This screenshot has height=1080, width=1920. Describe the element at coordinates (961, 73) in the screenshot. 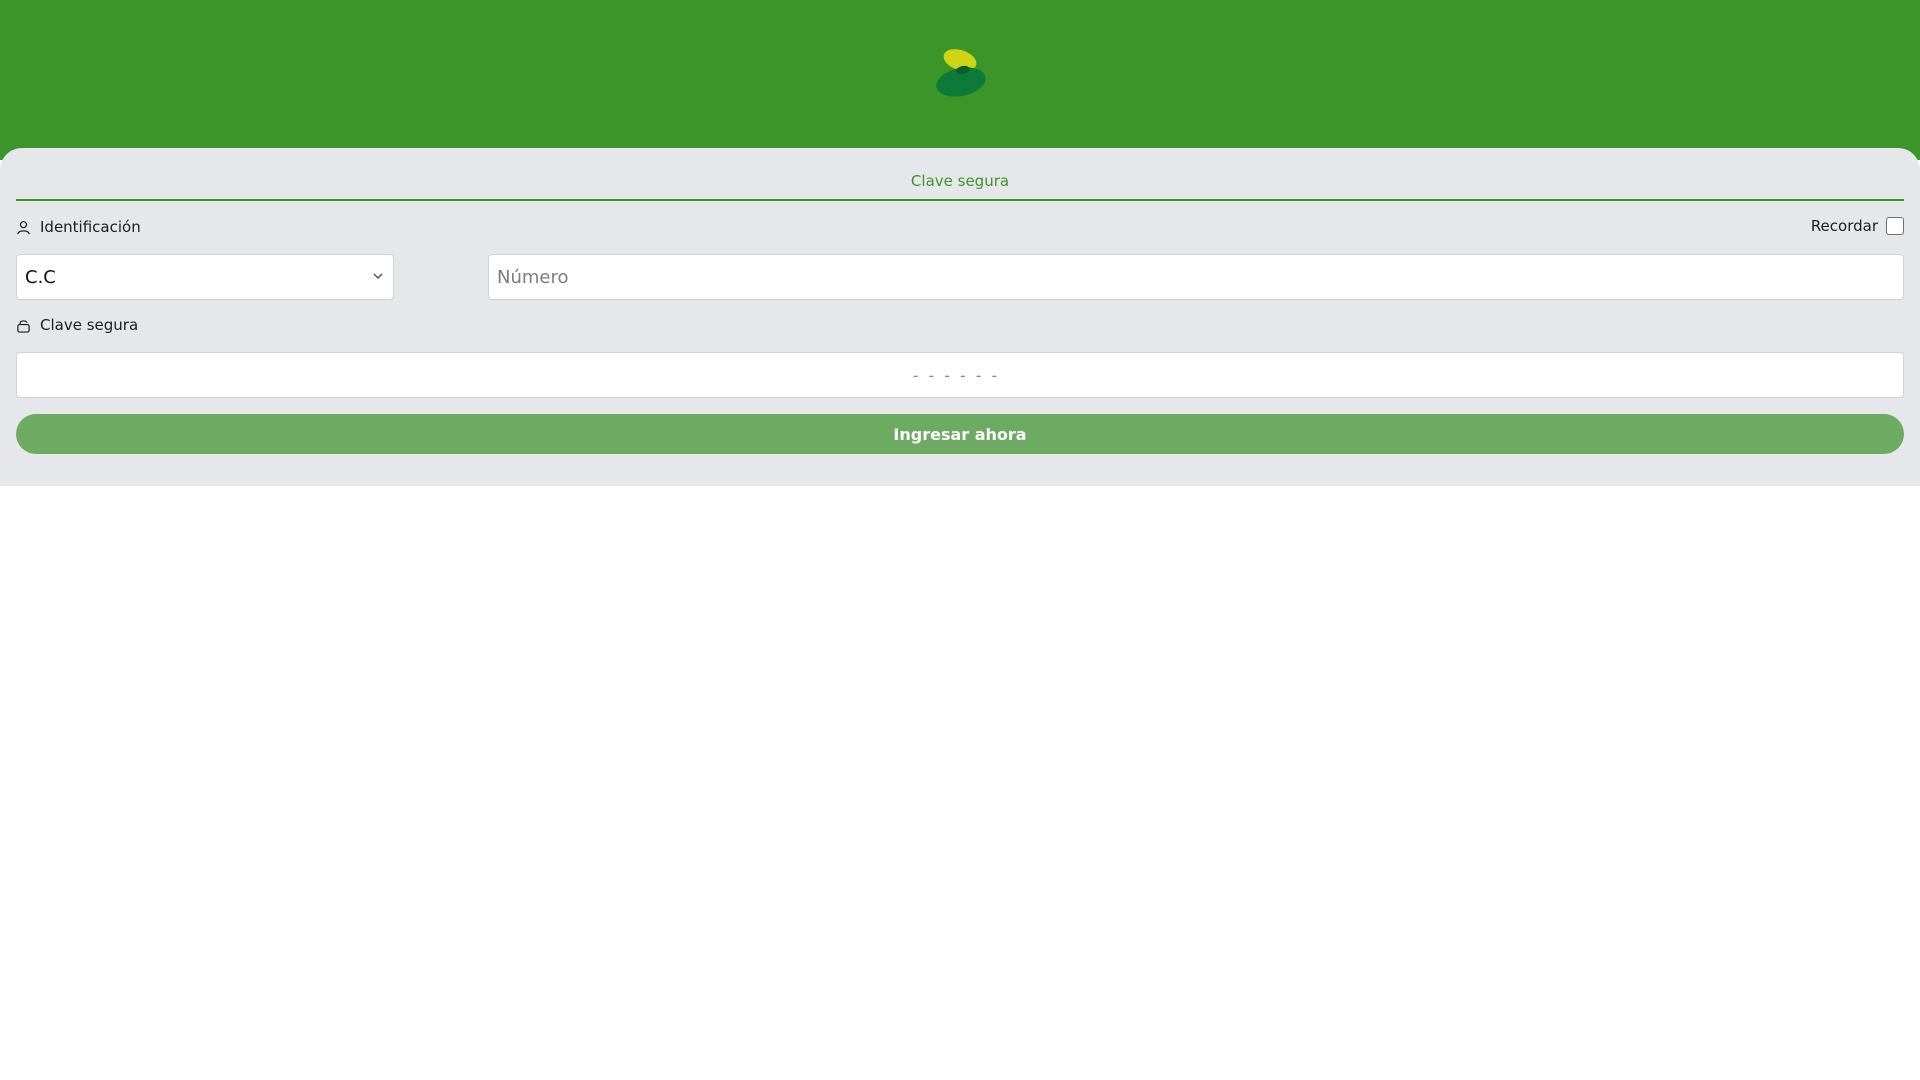

I see `leaf-logo-icon` at that location.